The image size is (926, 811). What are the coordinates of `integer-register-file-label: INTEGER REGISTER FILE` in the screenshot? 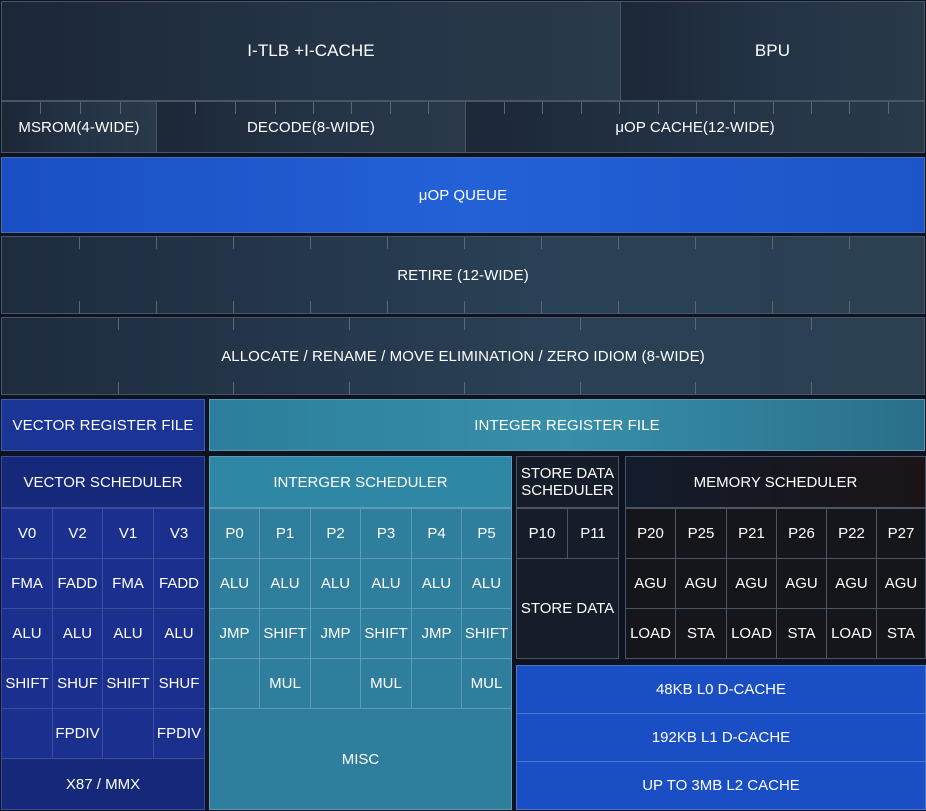 It's located at (567, 425).